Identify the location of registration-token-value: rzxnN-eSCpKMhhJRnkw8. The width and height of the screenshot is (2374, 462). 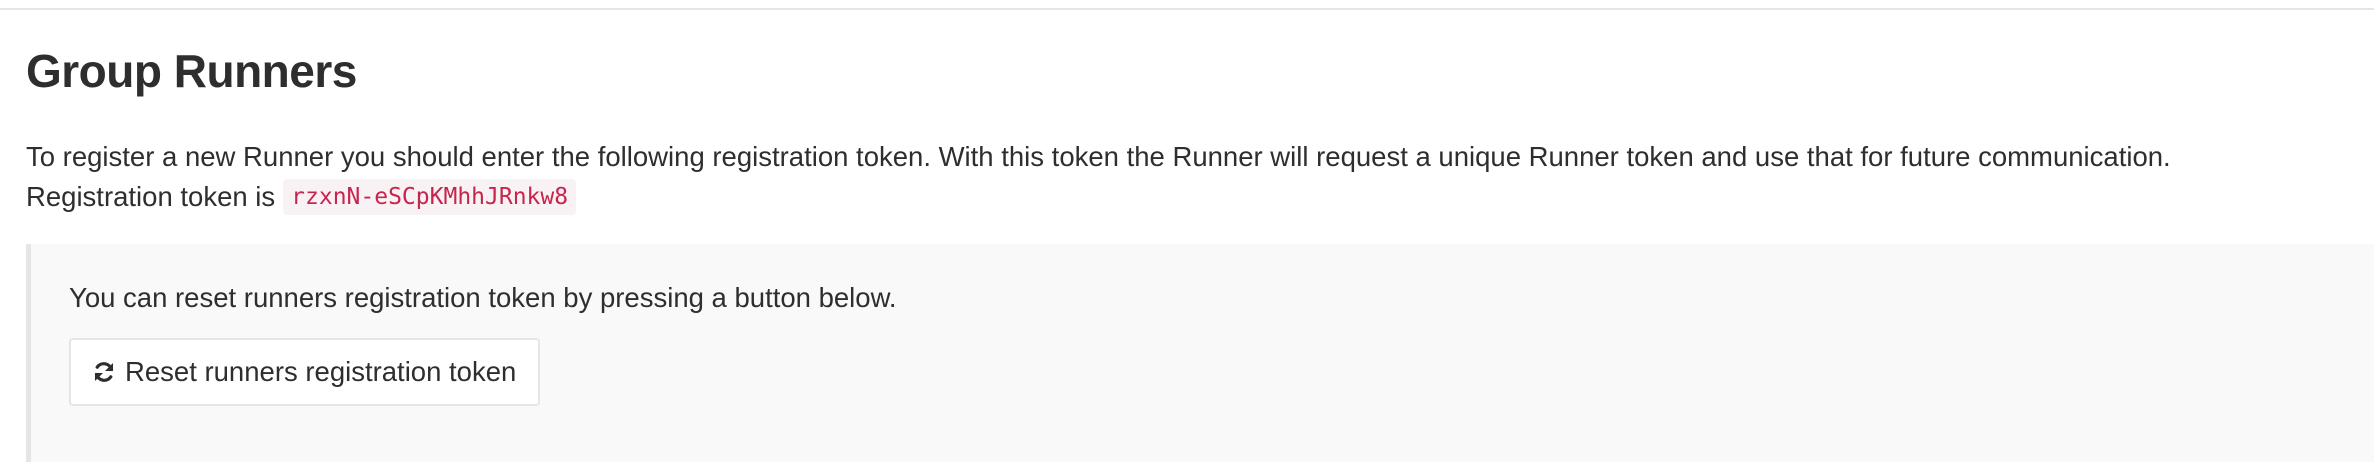
(430, 197).